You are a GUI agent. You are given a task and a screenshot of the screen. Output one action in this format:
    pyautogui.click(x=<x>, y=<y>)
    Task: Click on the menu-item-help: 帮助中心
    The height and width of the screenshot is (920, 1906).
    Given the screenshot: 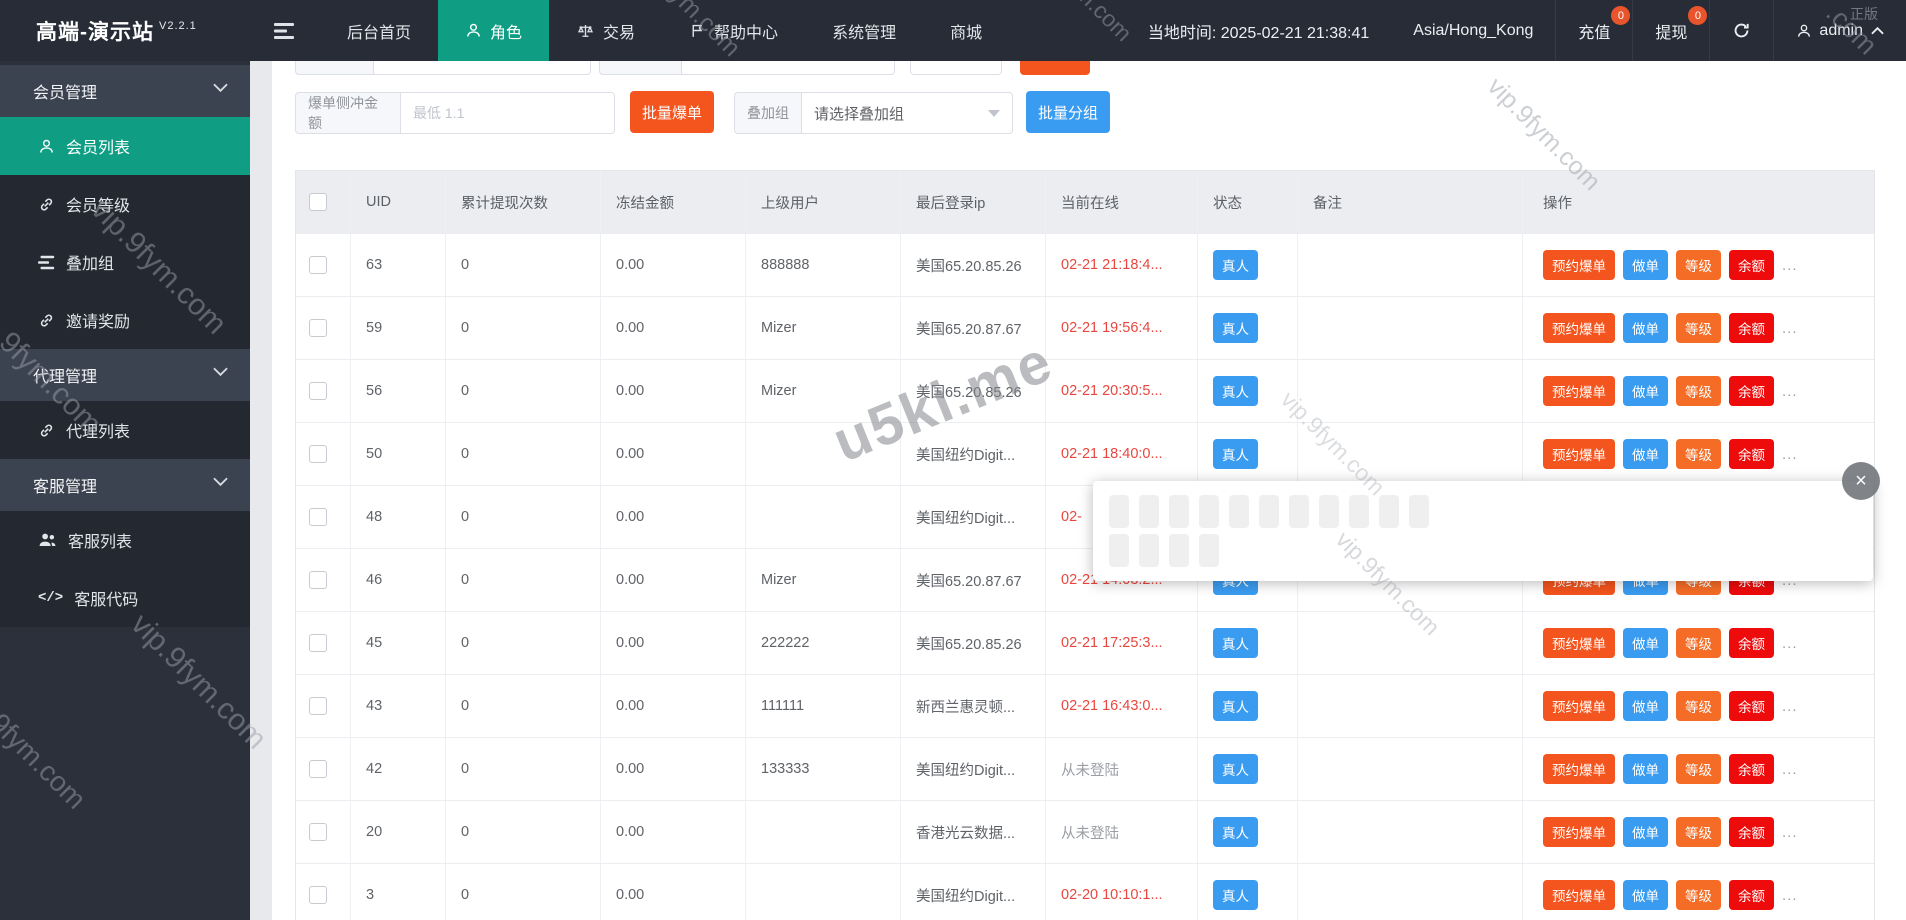 What is the action you would take?
    pyautogui.click(x=733, y=30)
    